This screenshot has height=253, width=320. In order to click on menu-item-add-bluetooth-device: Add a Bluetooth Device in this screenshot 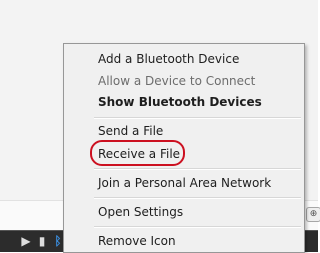, I will do `click(168, 59)`.